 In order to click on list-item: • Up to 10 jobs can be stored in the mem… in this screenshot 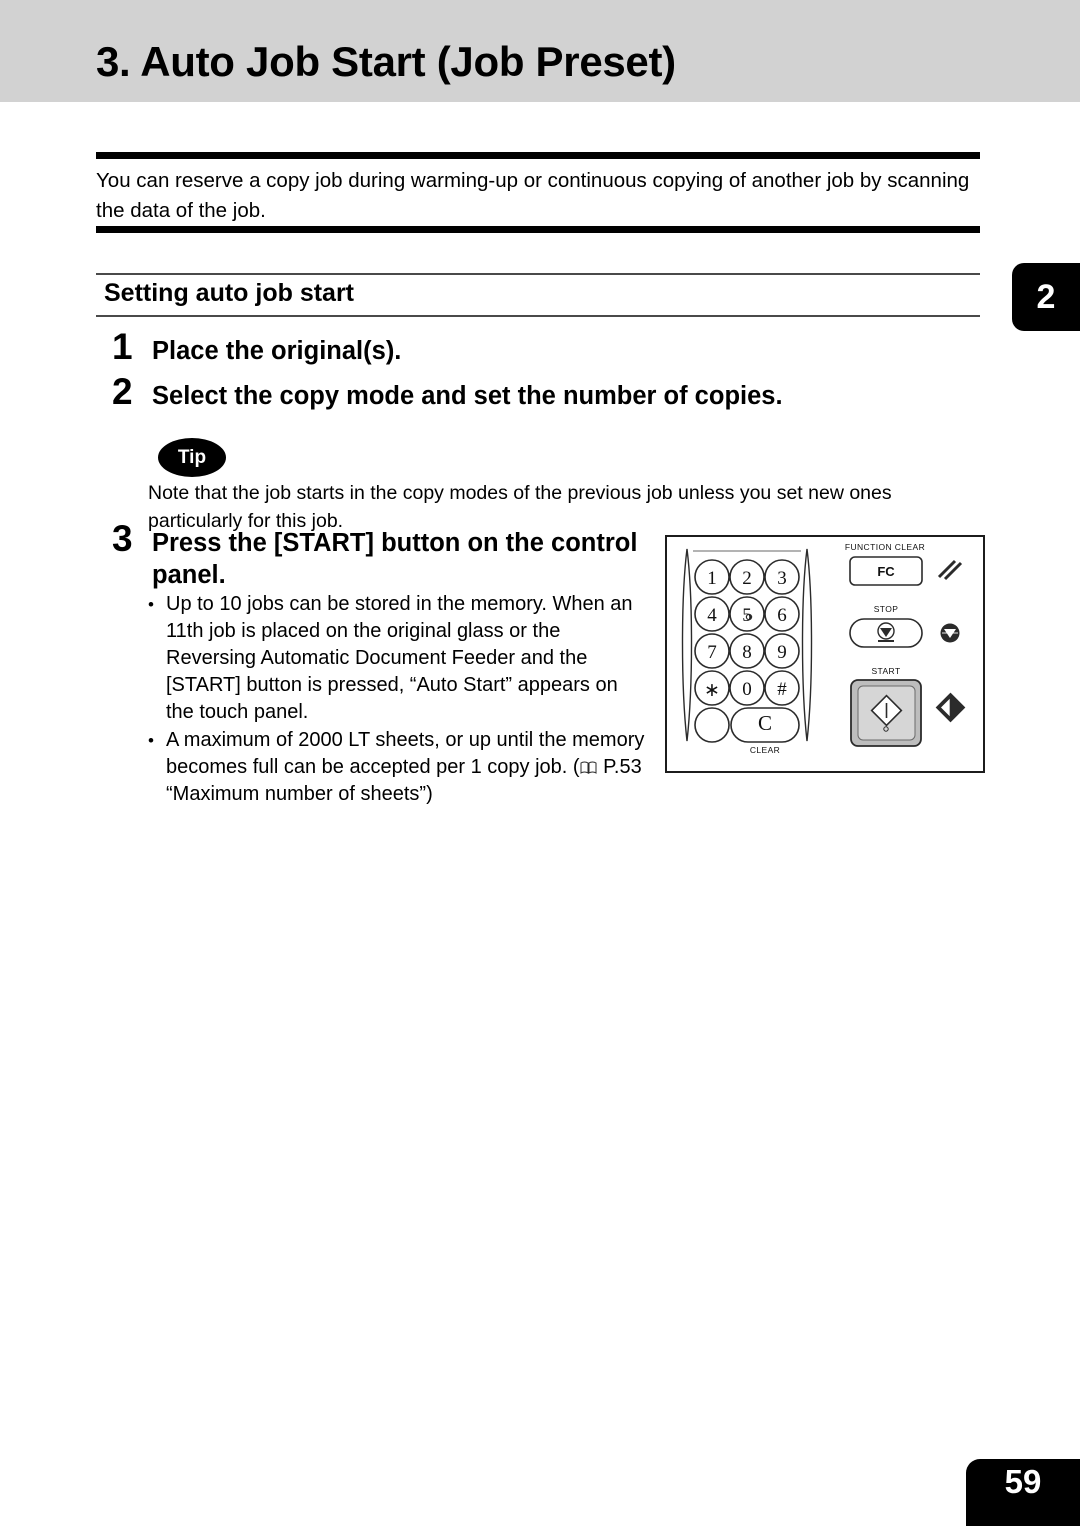, I will do `click(398, 658)`.